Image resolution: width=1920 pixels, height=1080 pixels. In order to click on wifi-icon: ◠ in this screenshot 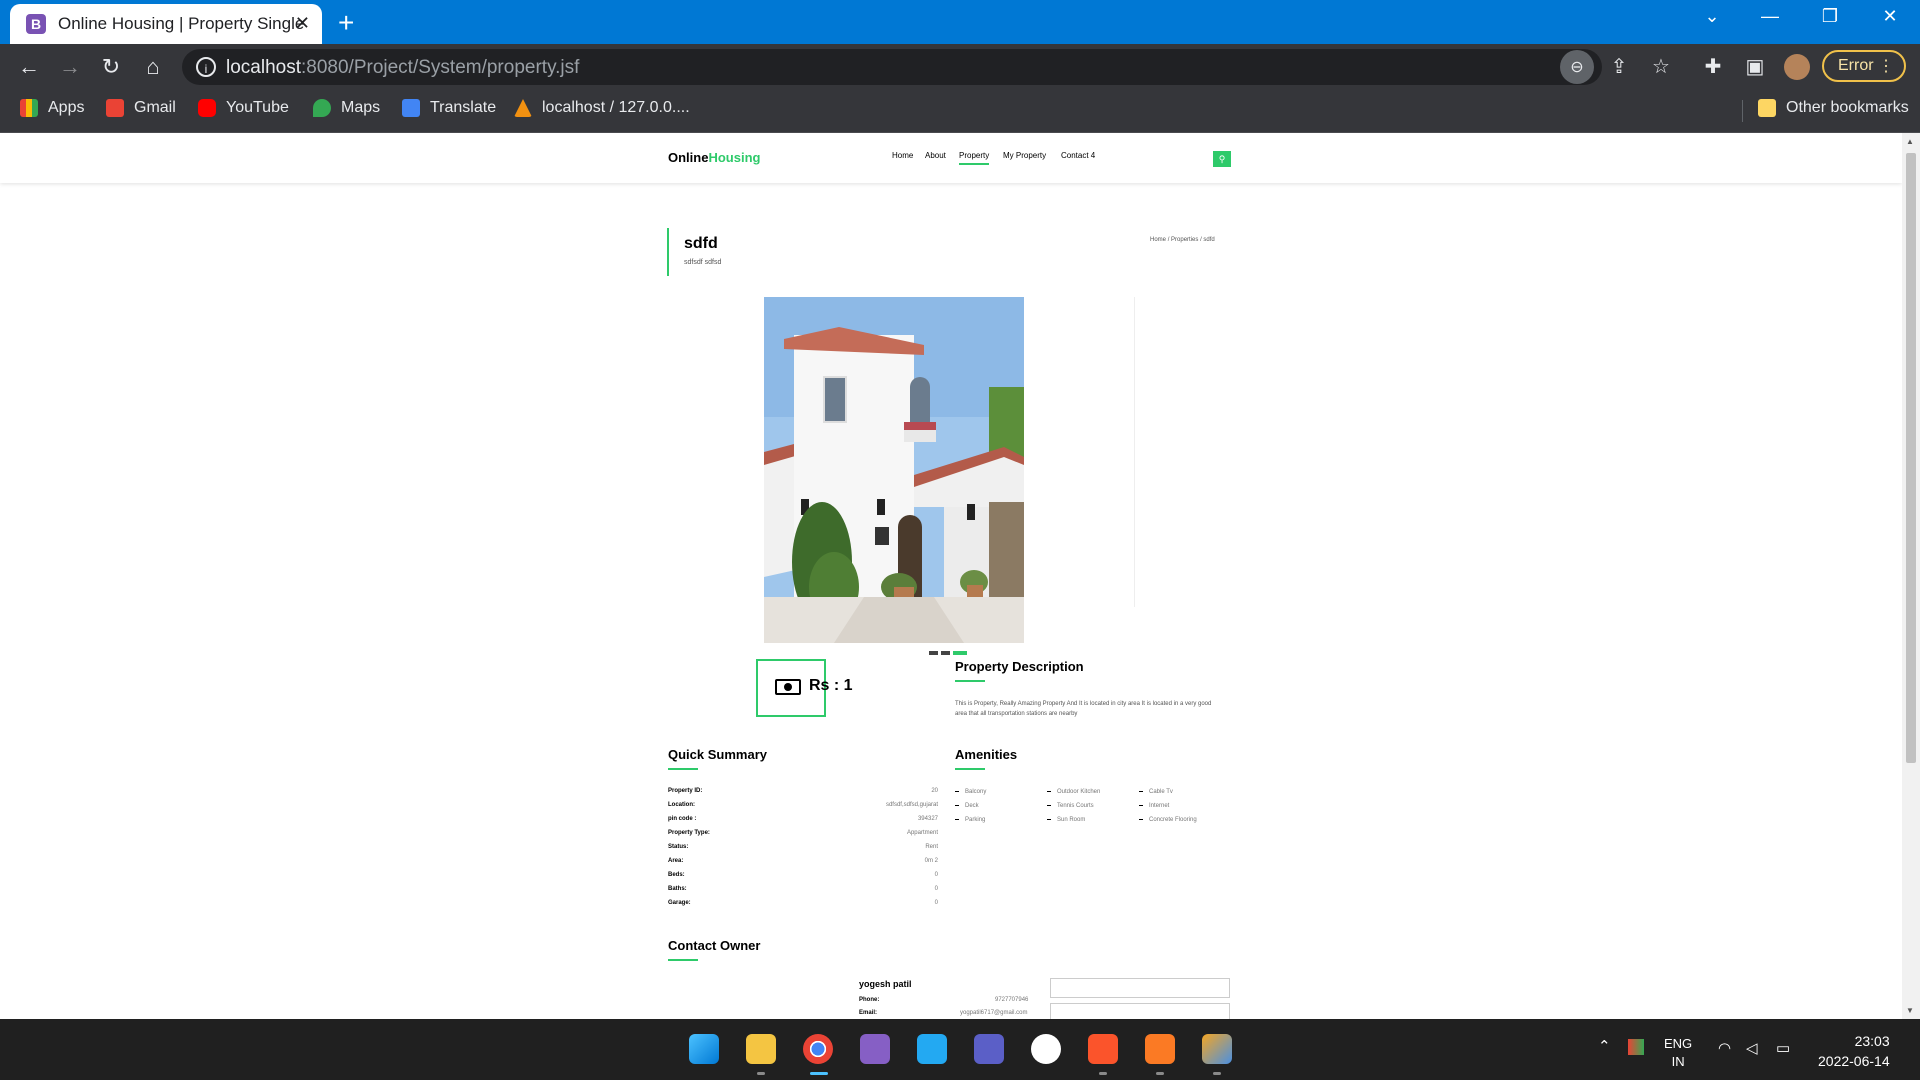, I will do `click(1724, 1048)`.